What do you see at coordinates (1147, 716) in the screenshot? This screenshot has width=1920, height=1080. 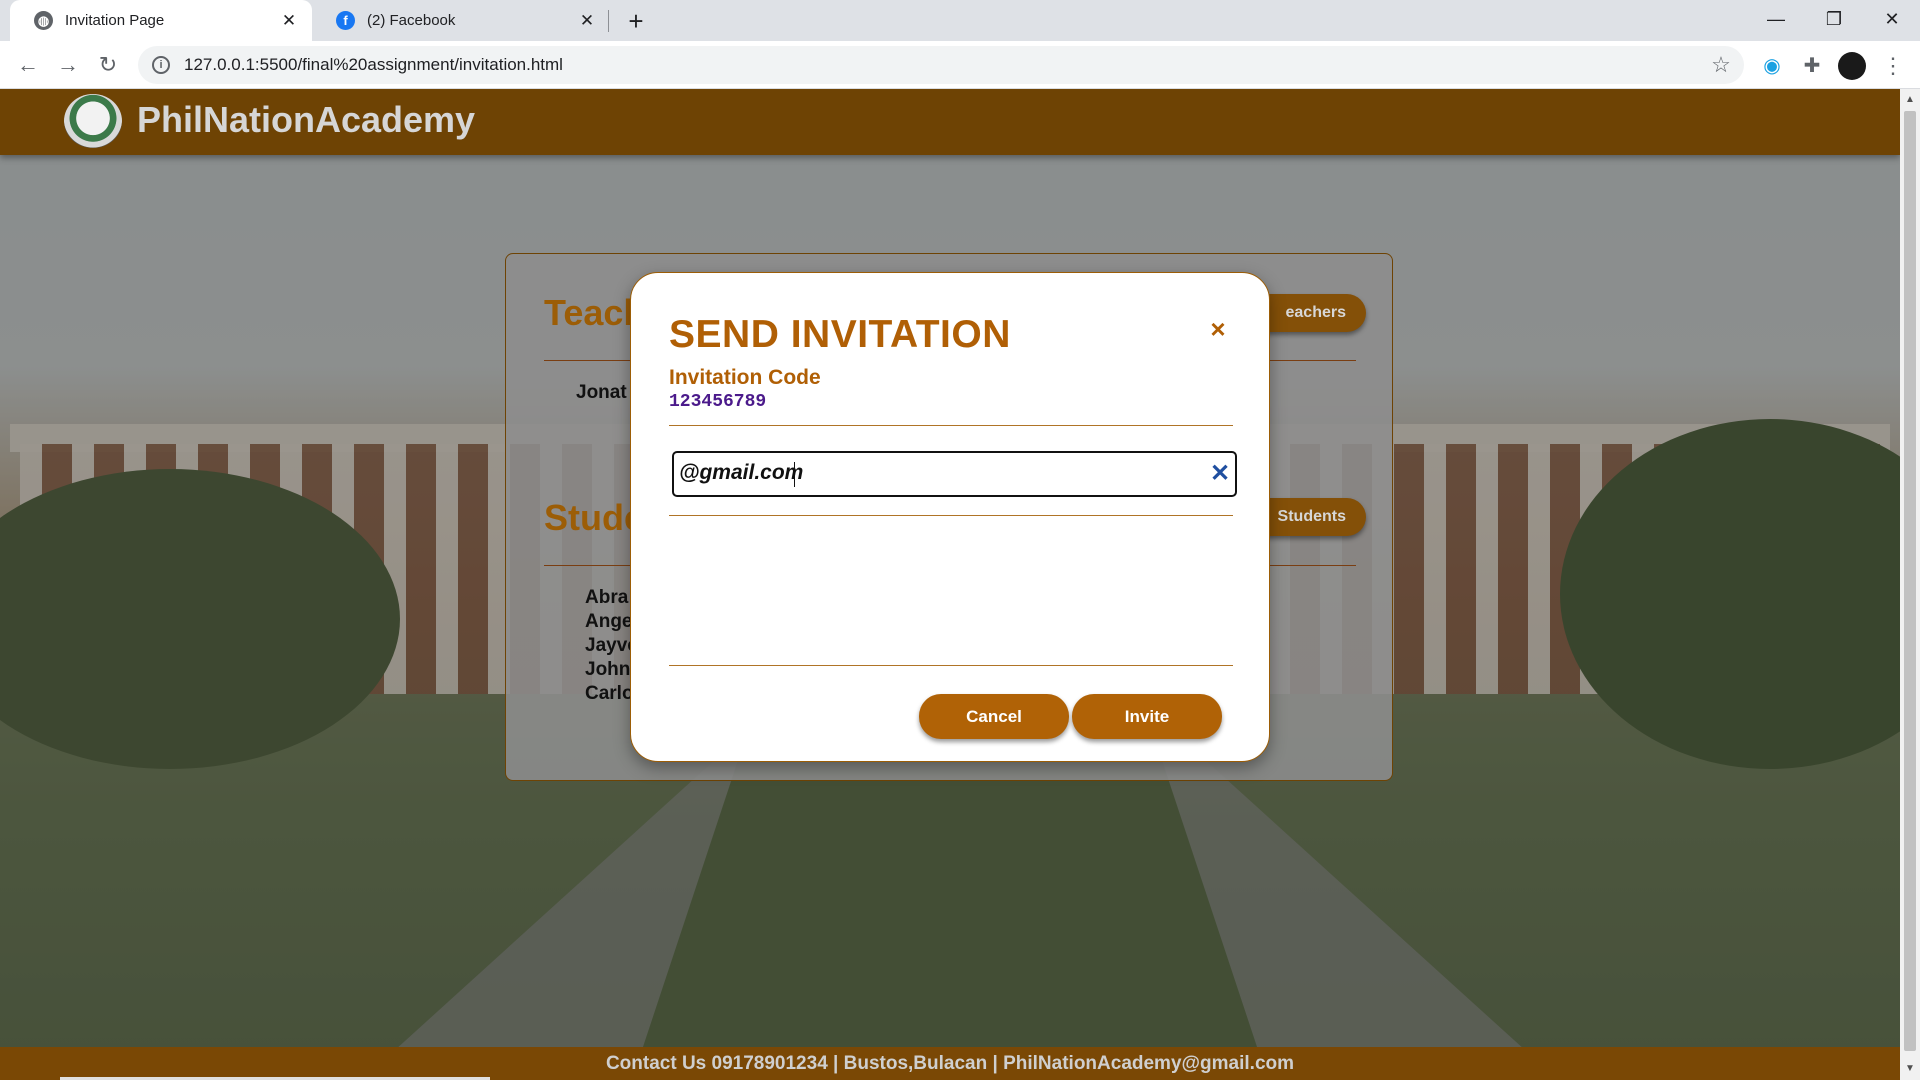 I see `invite-button: Invite` at bounding box center [1147, 716].